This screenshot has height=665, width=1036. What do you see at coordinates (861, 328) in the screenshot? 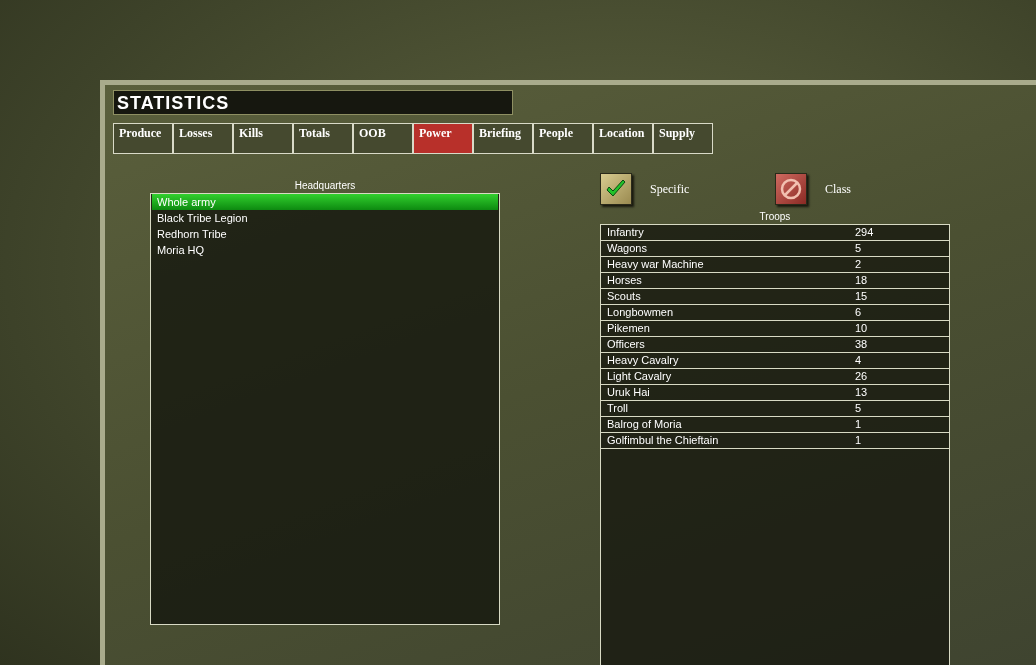
I see `table-cell: 10` at bounding box center [861, 328].